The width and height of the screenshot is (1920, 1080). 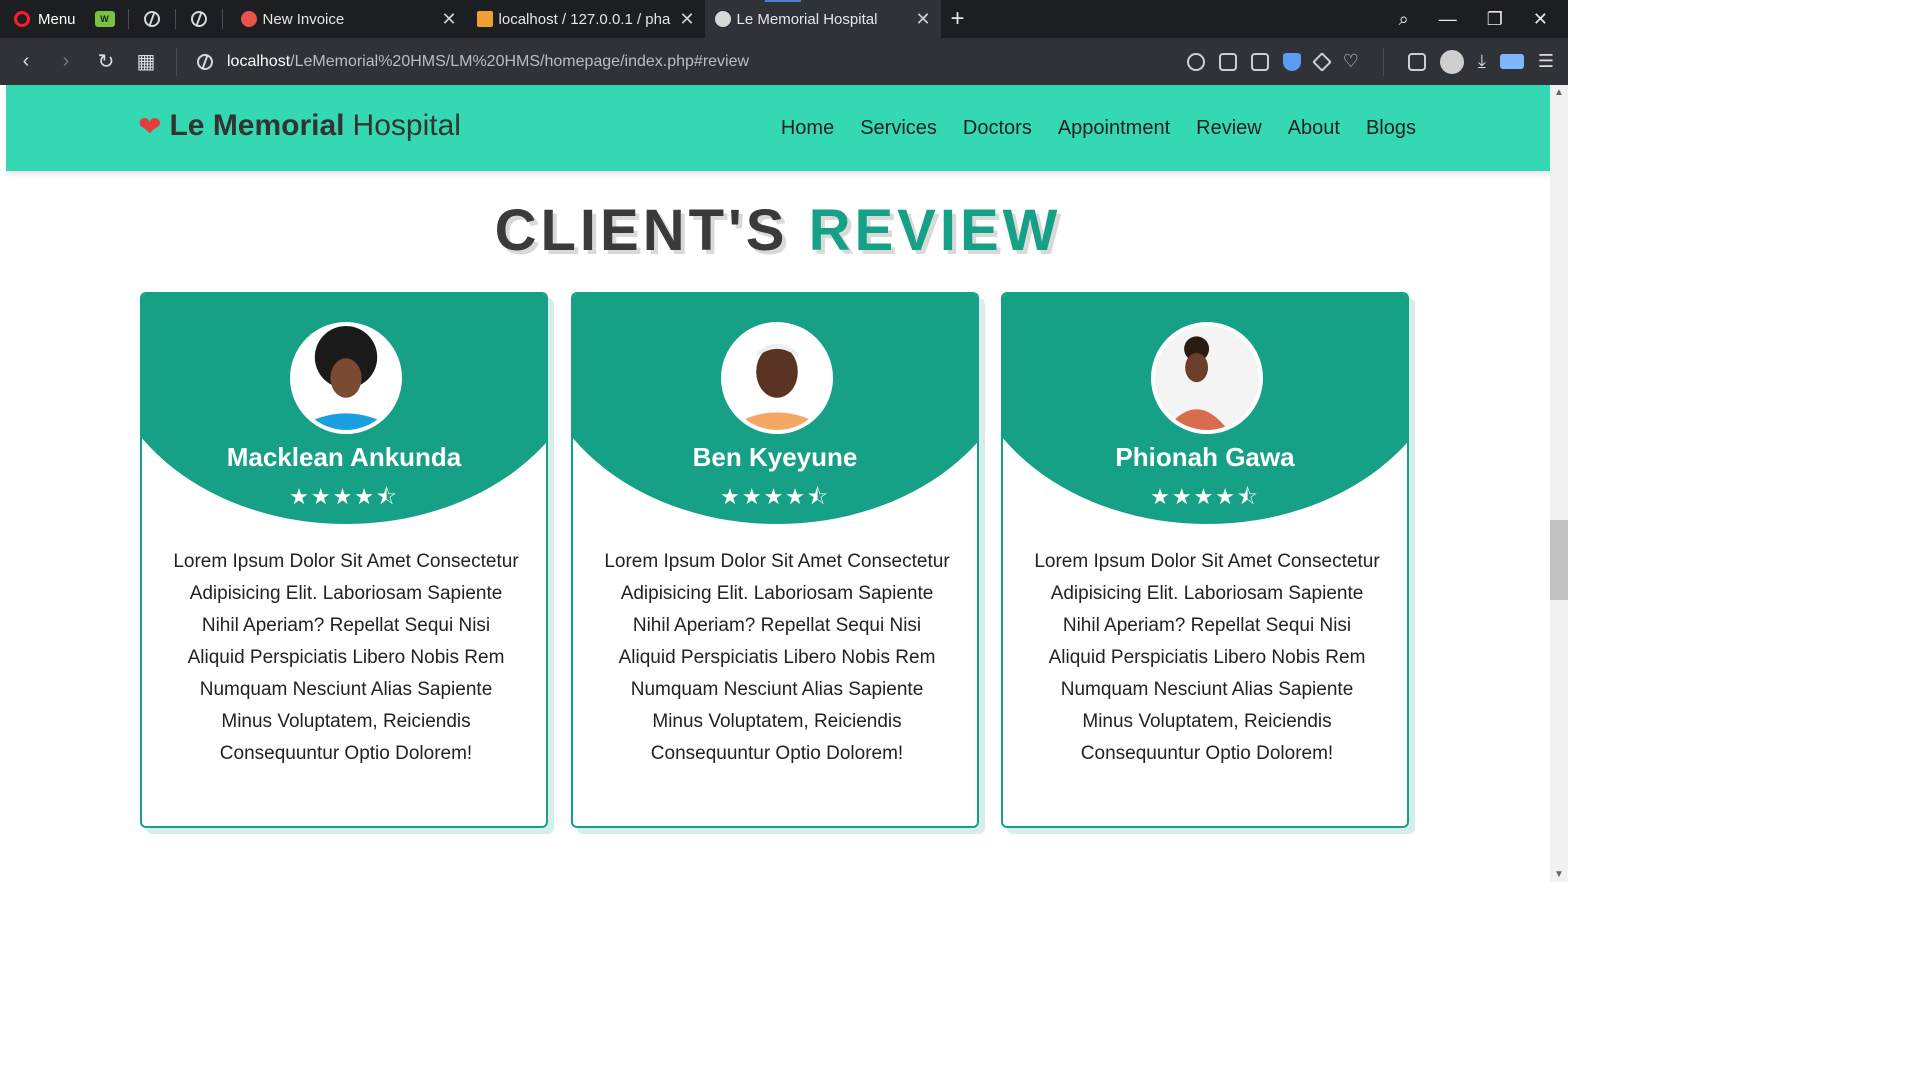 What do you see at coordinates (57, 19) in the screenshot?
I see `browser-menu-label: Menu` at bounding box center [57, 19].